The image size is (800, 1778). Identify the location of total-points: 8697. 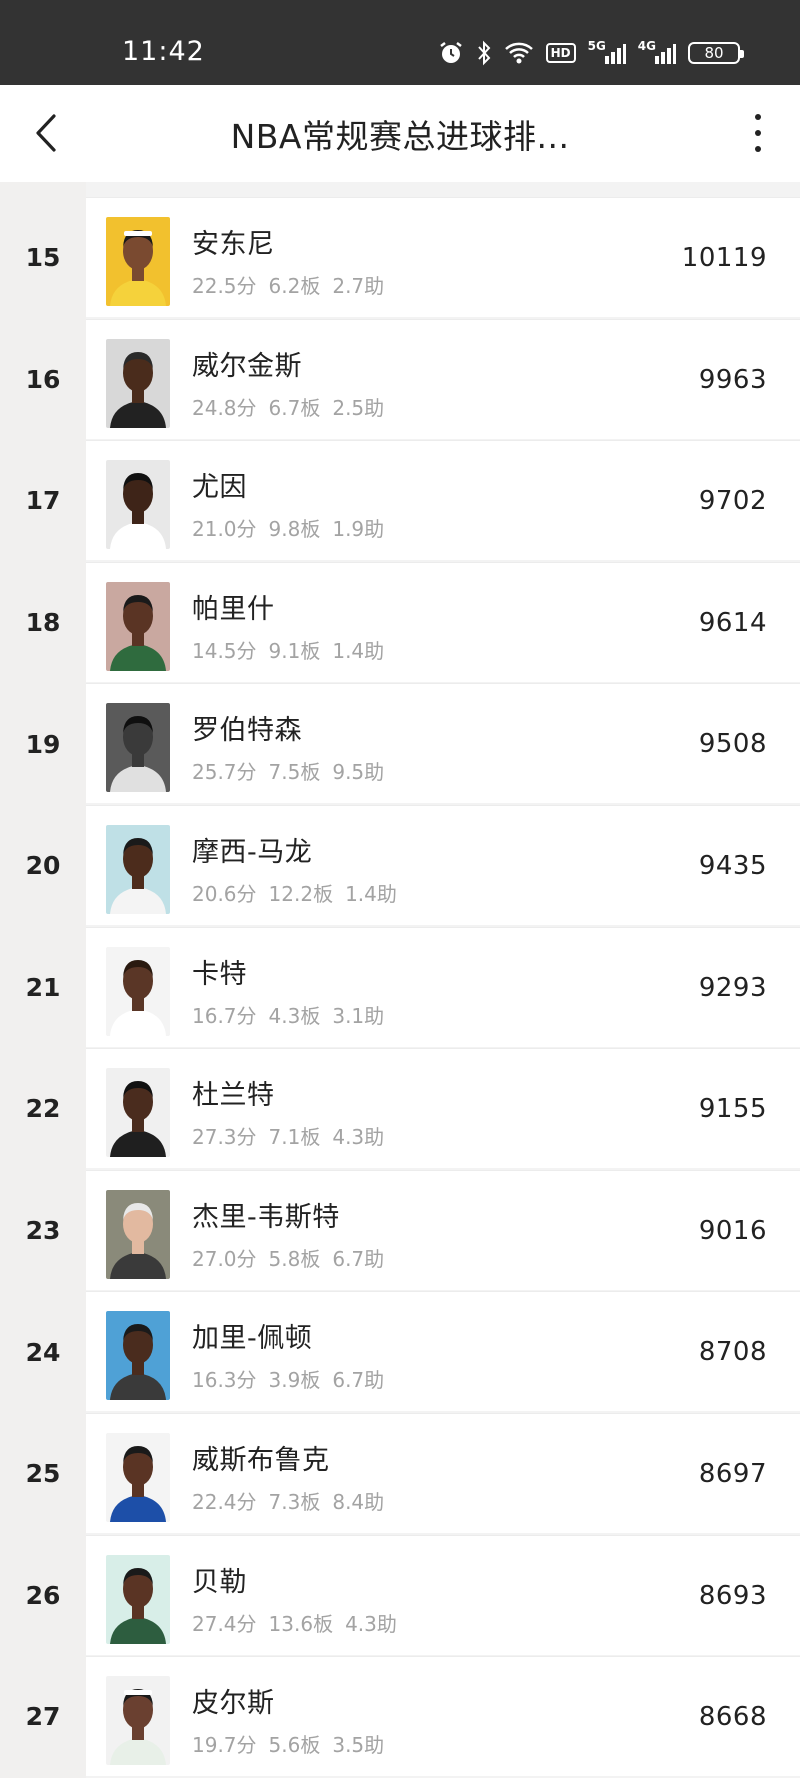
(732, 1473).